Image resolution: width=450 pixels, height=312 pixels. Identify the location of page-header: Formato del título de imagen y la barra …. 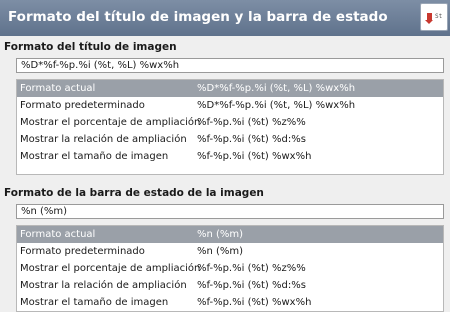
(225, 18).